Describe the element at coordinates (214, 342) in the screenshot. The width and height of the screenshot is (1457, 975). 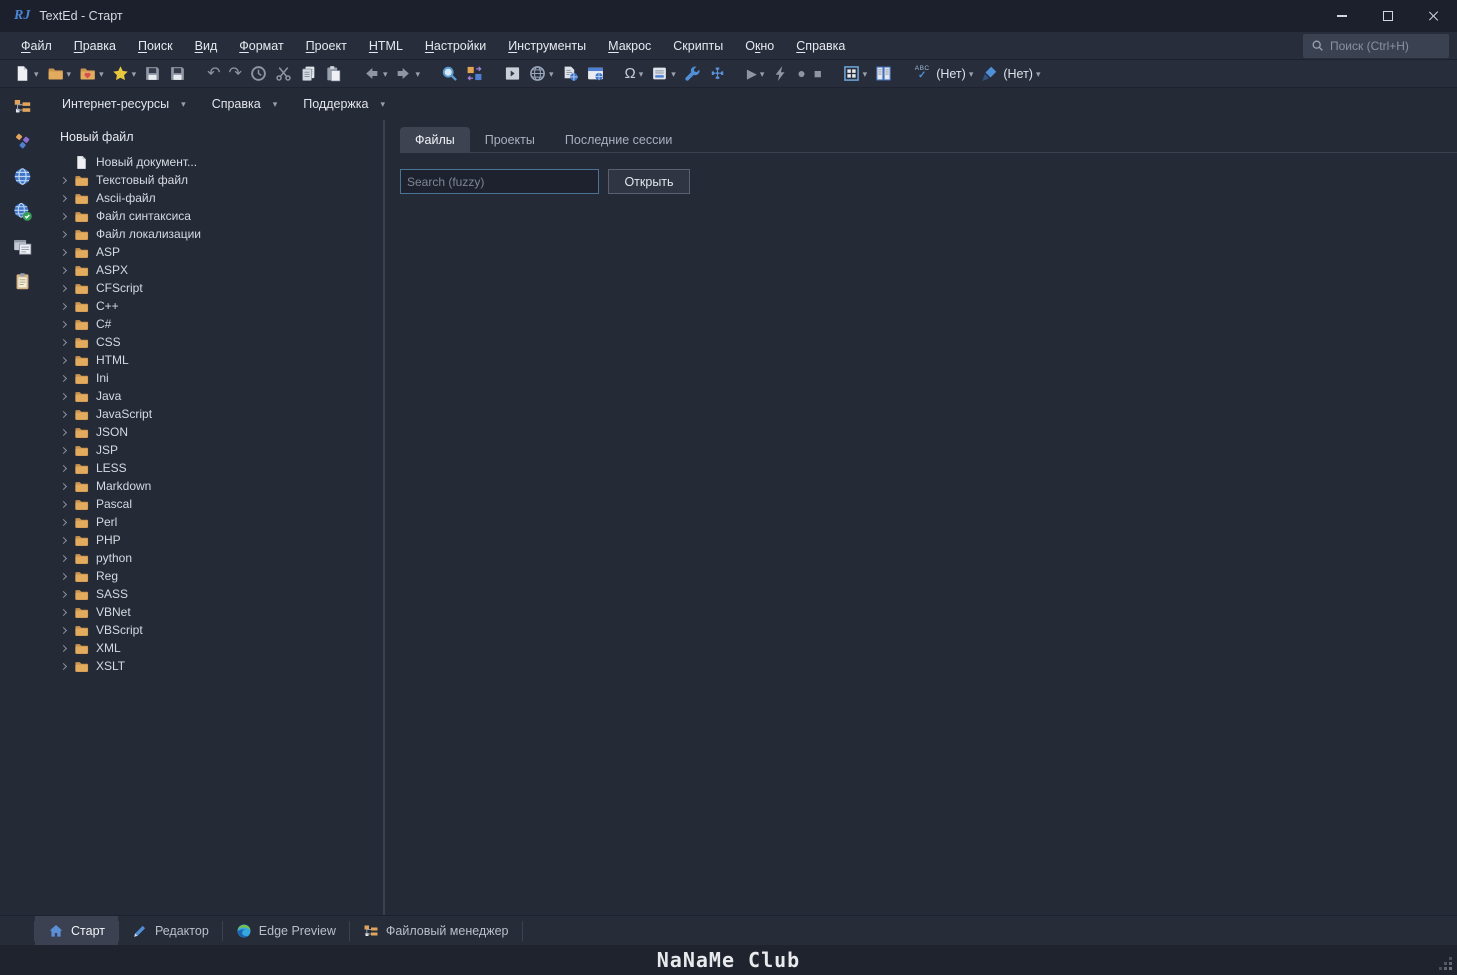
I see `tree-item: CSS` at that location.